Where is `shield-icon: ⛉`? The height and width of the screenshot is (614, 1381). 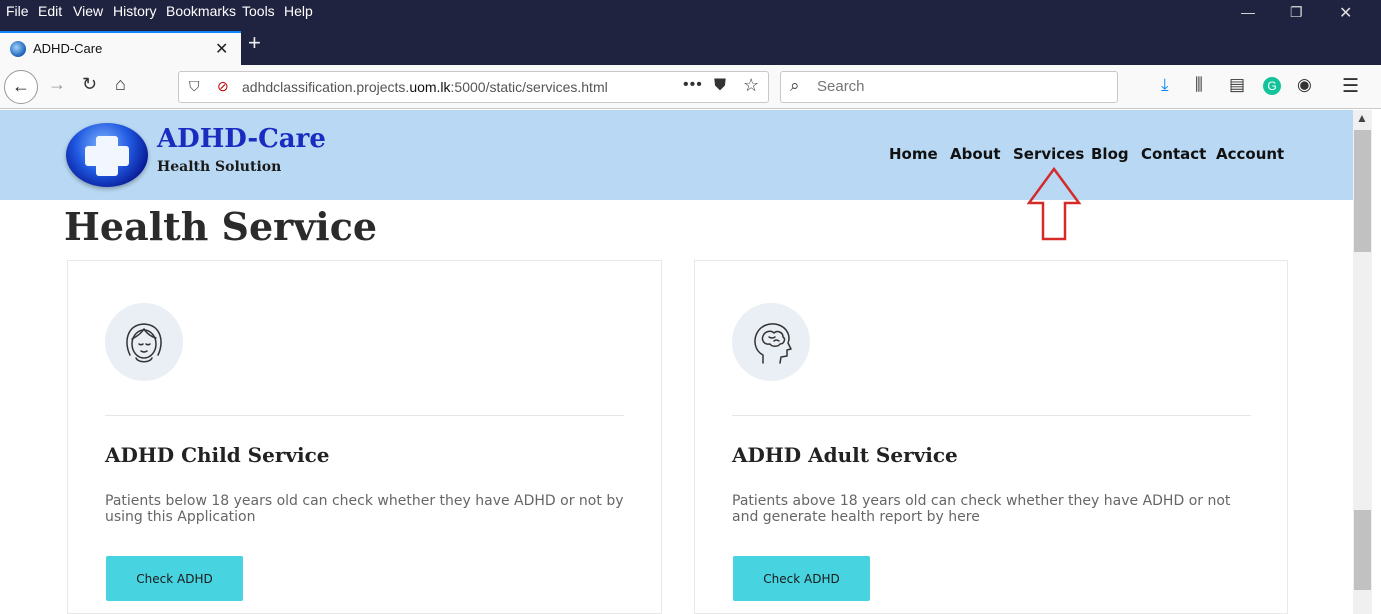 shield-icon: ⛉ is located at coordinates (194, 86).